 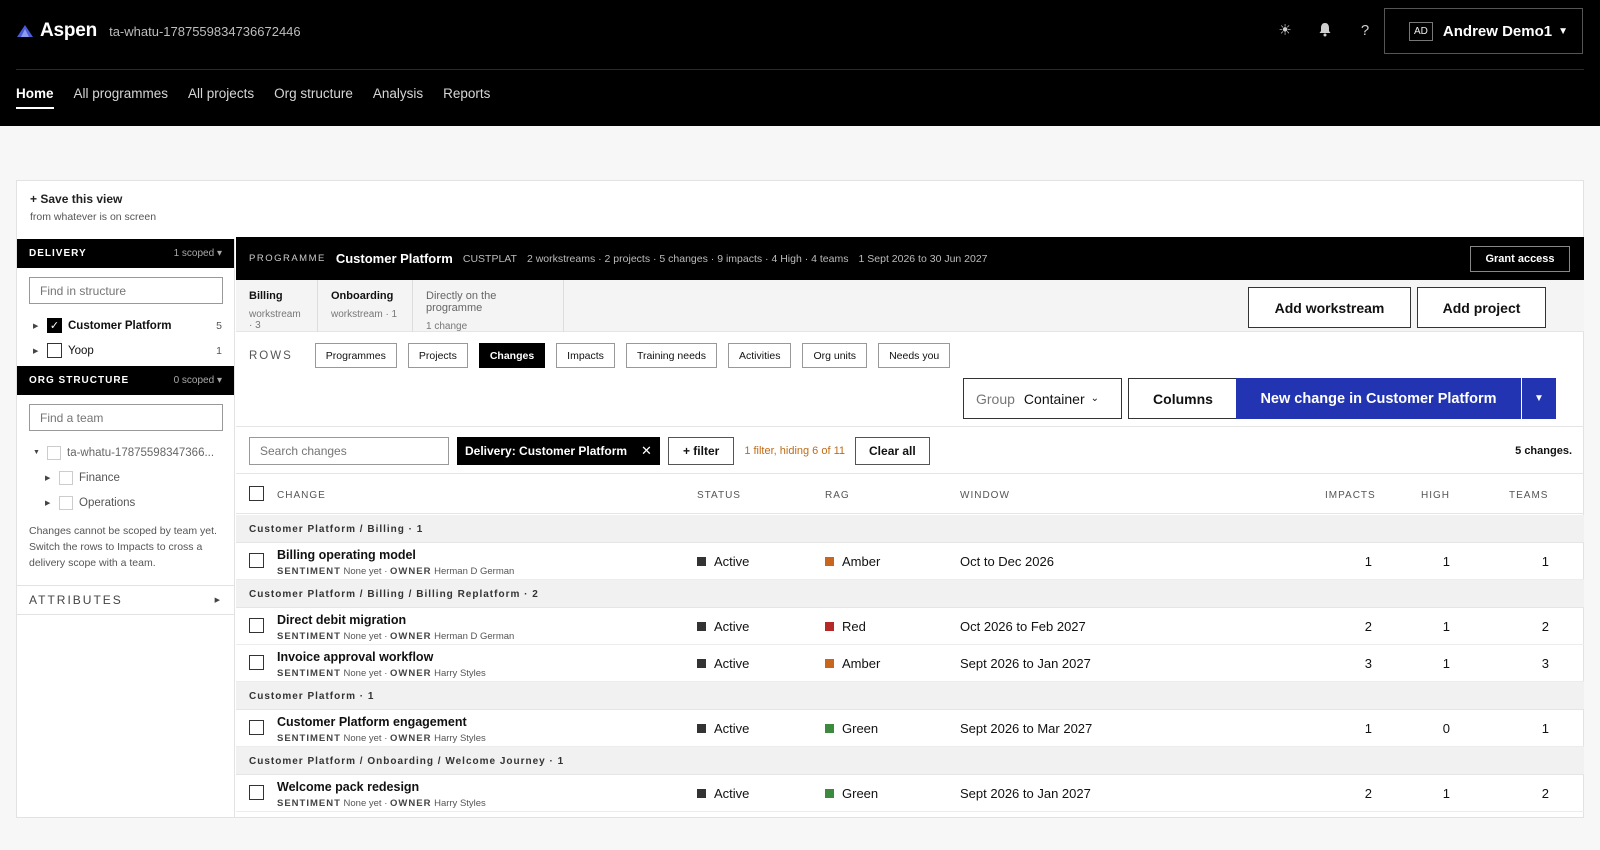 I want to click on collapse-caret-icon: ▼, so click(x=40, y=452).